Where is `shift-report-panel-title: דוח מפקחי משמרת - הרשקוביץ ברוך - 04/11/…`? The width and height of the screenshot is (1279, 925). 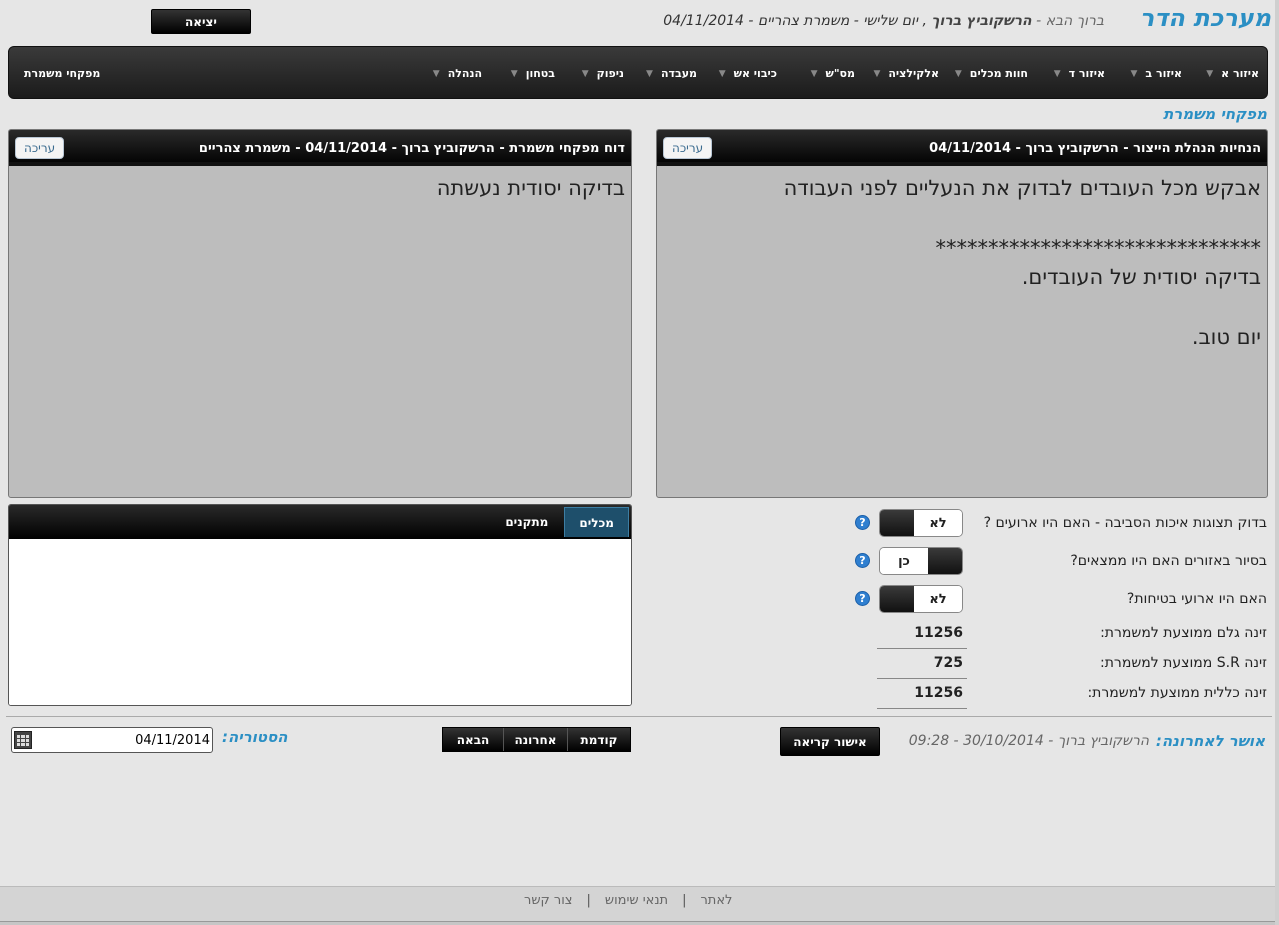 shift-report-panel-title: דוח מפקחי משמרת - הרשקוביץ ברוך - 04/11/… is located at coordinates (411, 148).